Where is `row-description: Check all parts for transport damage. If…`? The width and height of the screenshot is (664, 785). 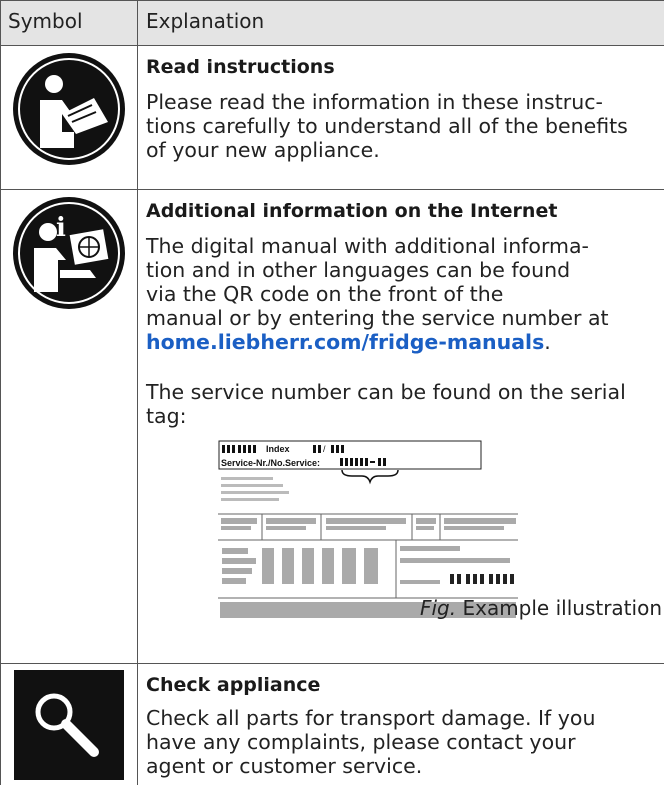
row-description: Check all parts for transport damage. If… is located at coordinates (405, 742).